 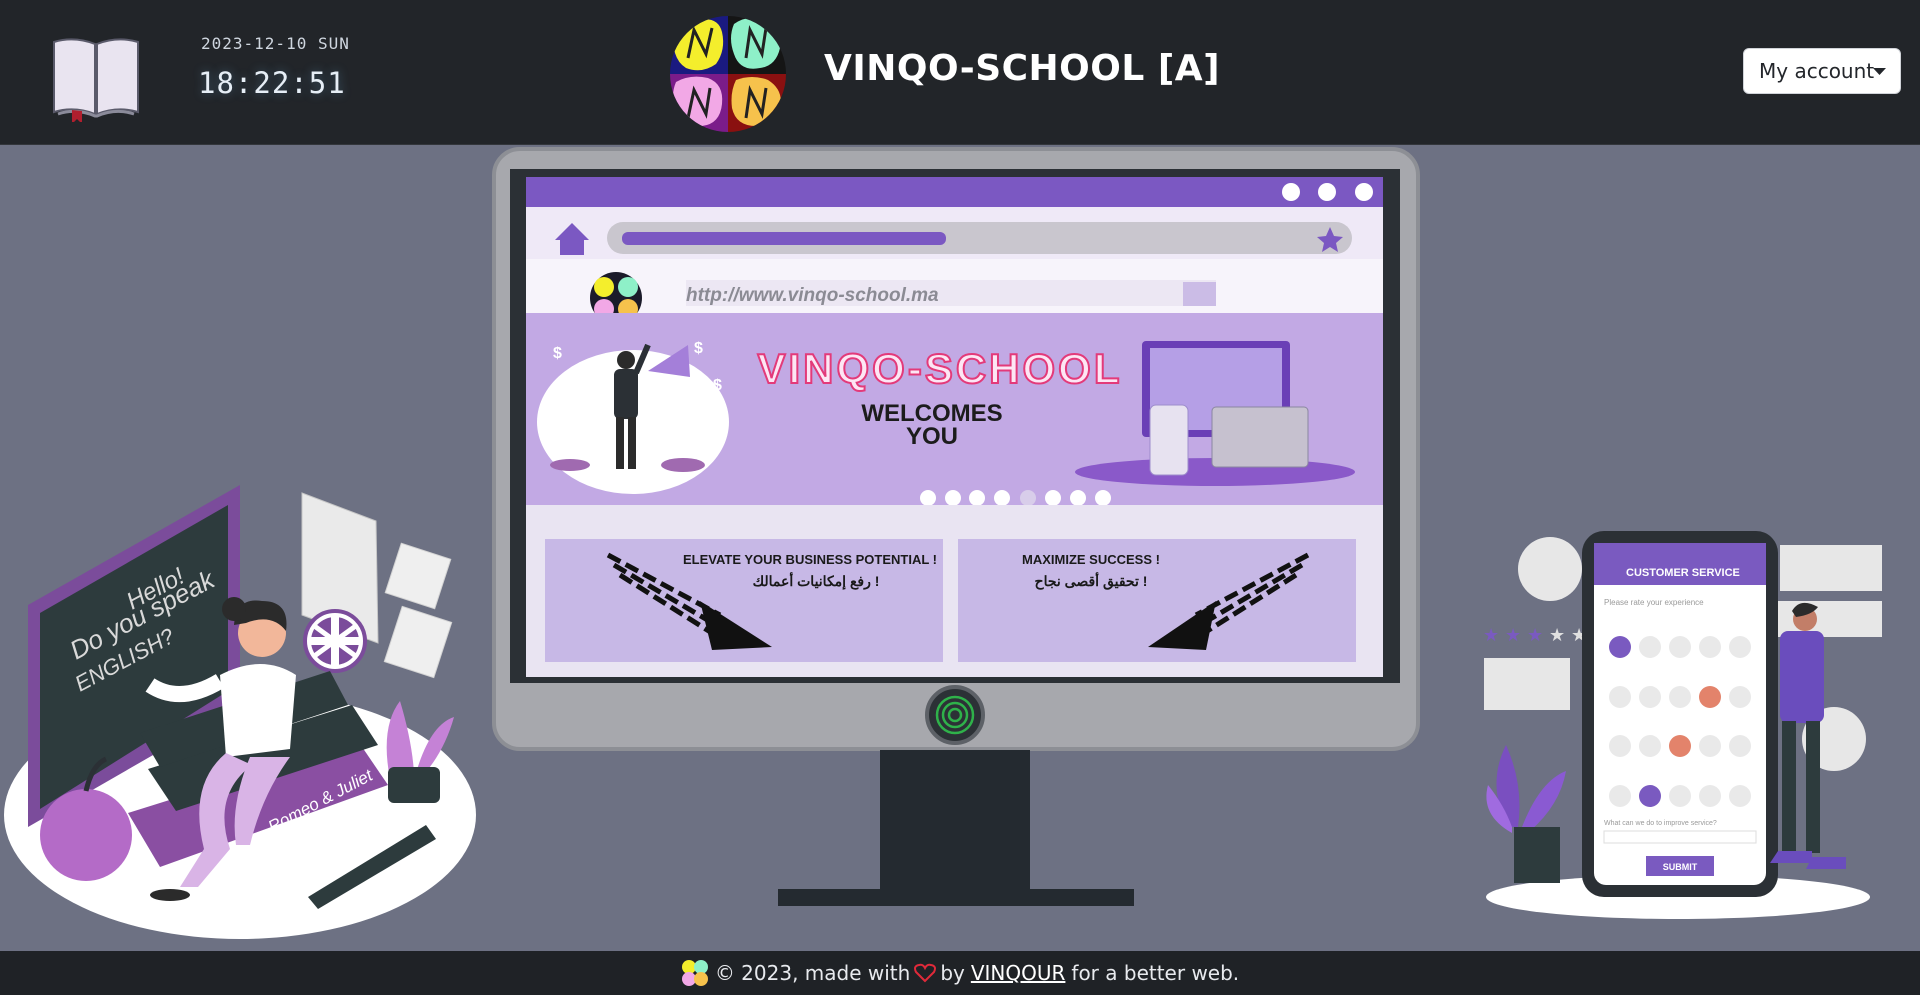 What do you see at coordinates (812, 295) in the screenshot?
I see `browser-url: http://www.vinqo-school.ma` at bounding box center [812, 295].